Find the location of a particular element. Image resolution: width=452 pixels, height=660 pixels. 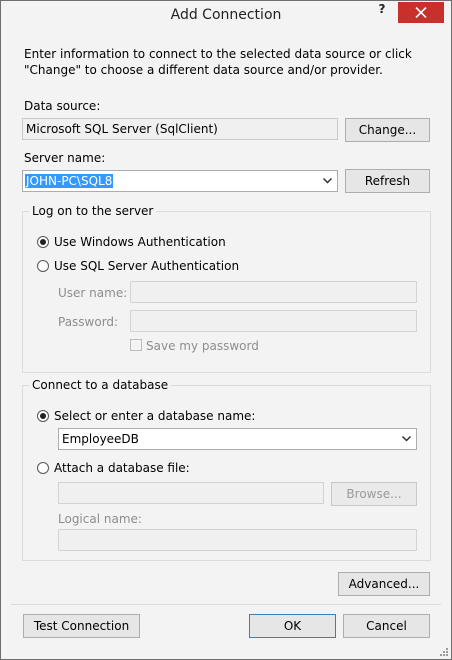

logon-group-title: Log on to the server is located at coordinates (93, 211).